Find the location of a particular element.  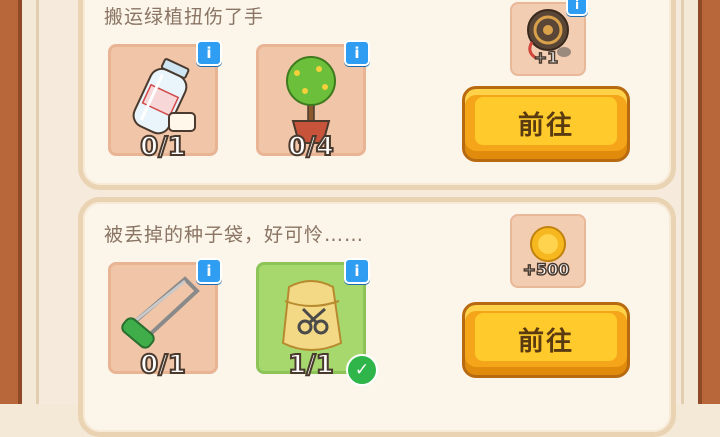

quest-description: 搬运绿植扭伤了手 is located at coordinates (184, 17).